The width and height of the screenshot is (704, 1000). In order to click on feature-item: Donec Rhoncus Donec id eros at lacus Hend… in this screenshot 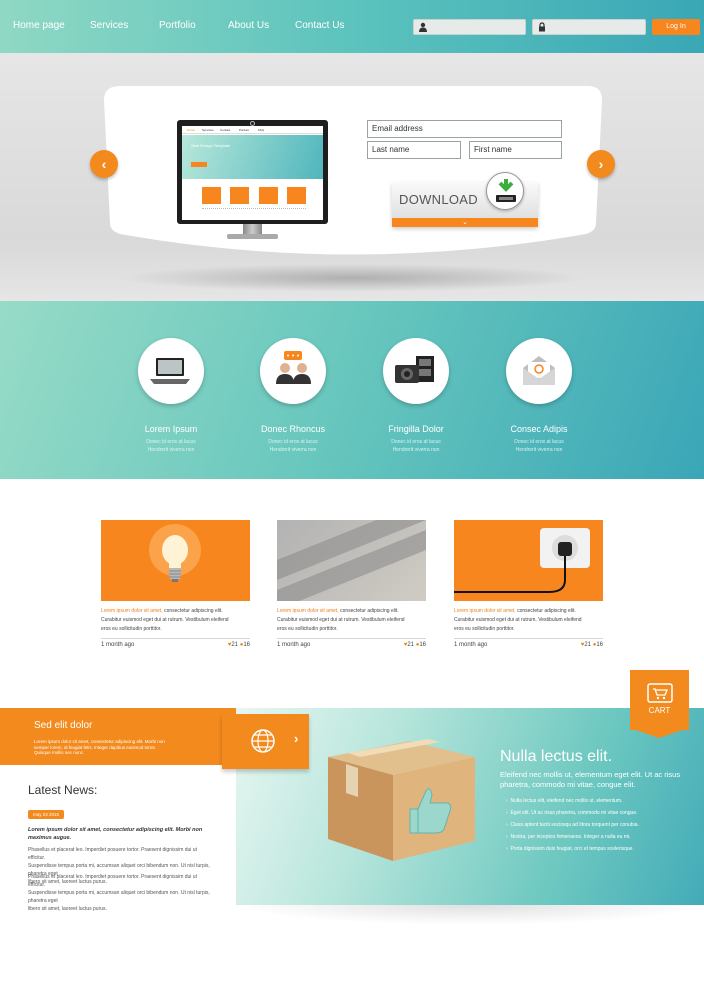, I will do `click(293, 396)`.